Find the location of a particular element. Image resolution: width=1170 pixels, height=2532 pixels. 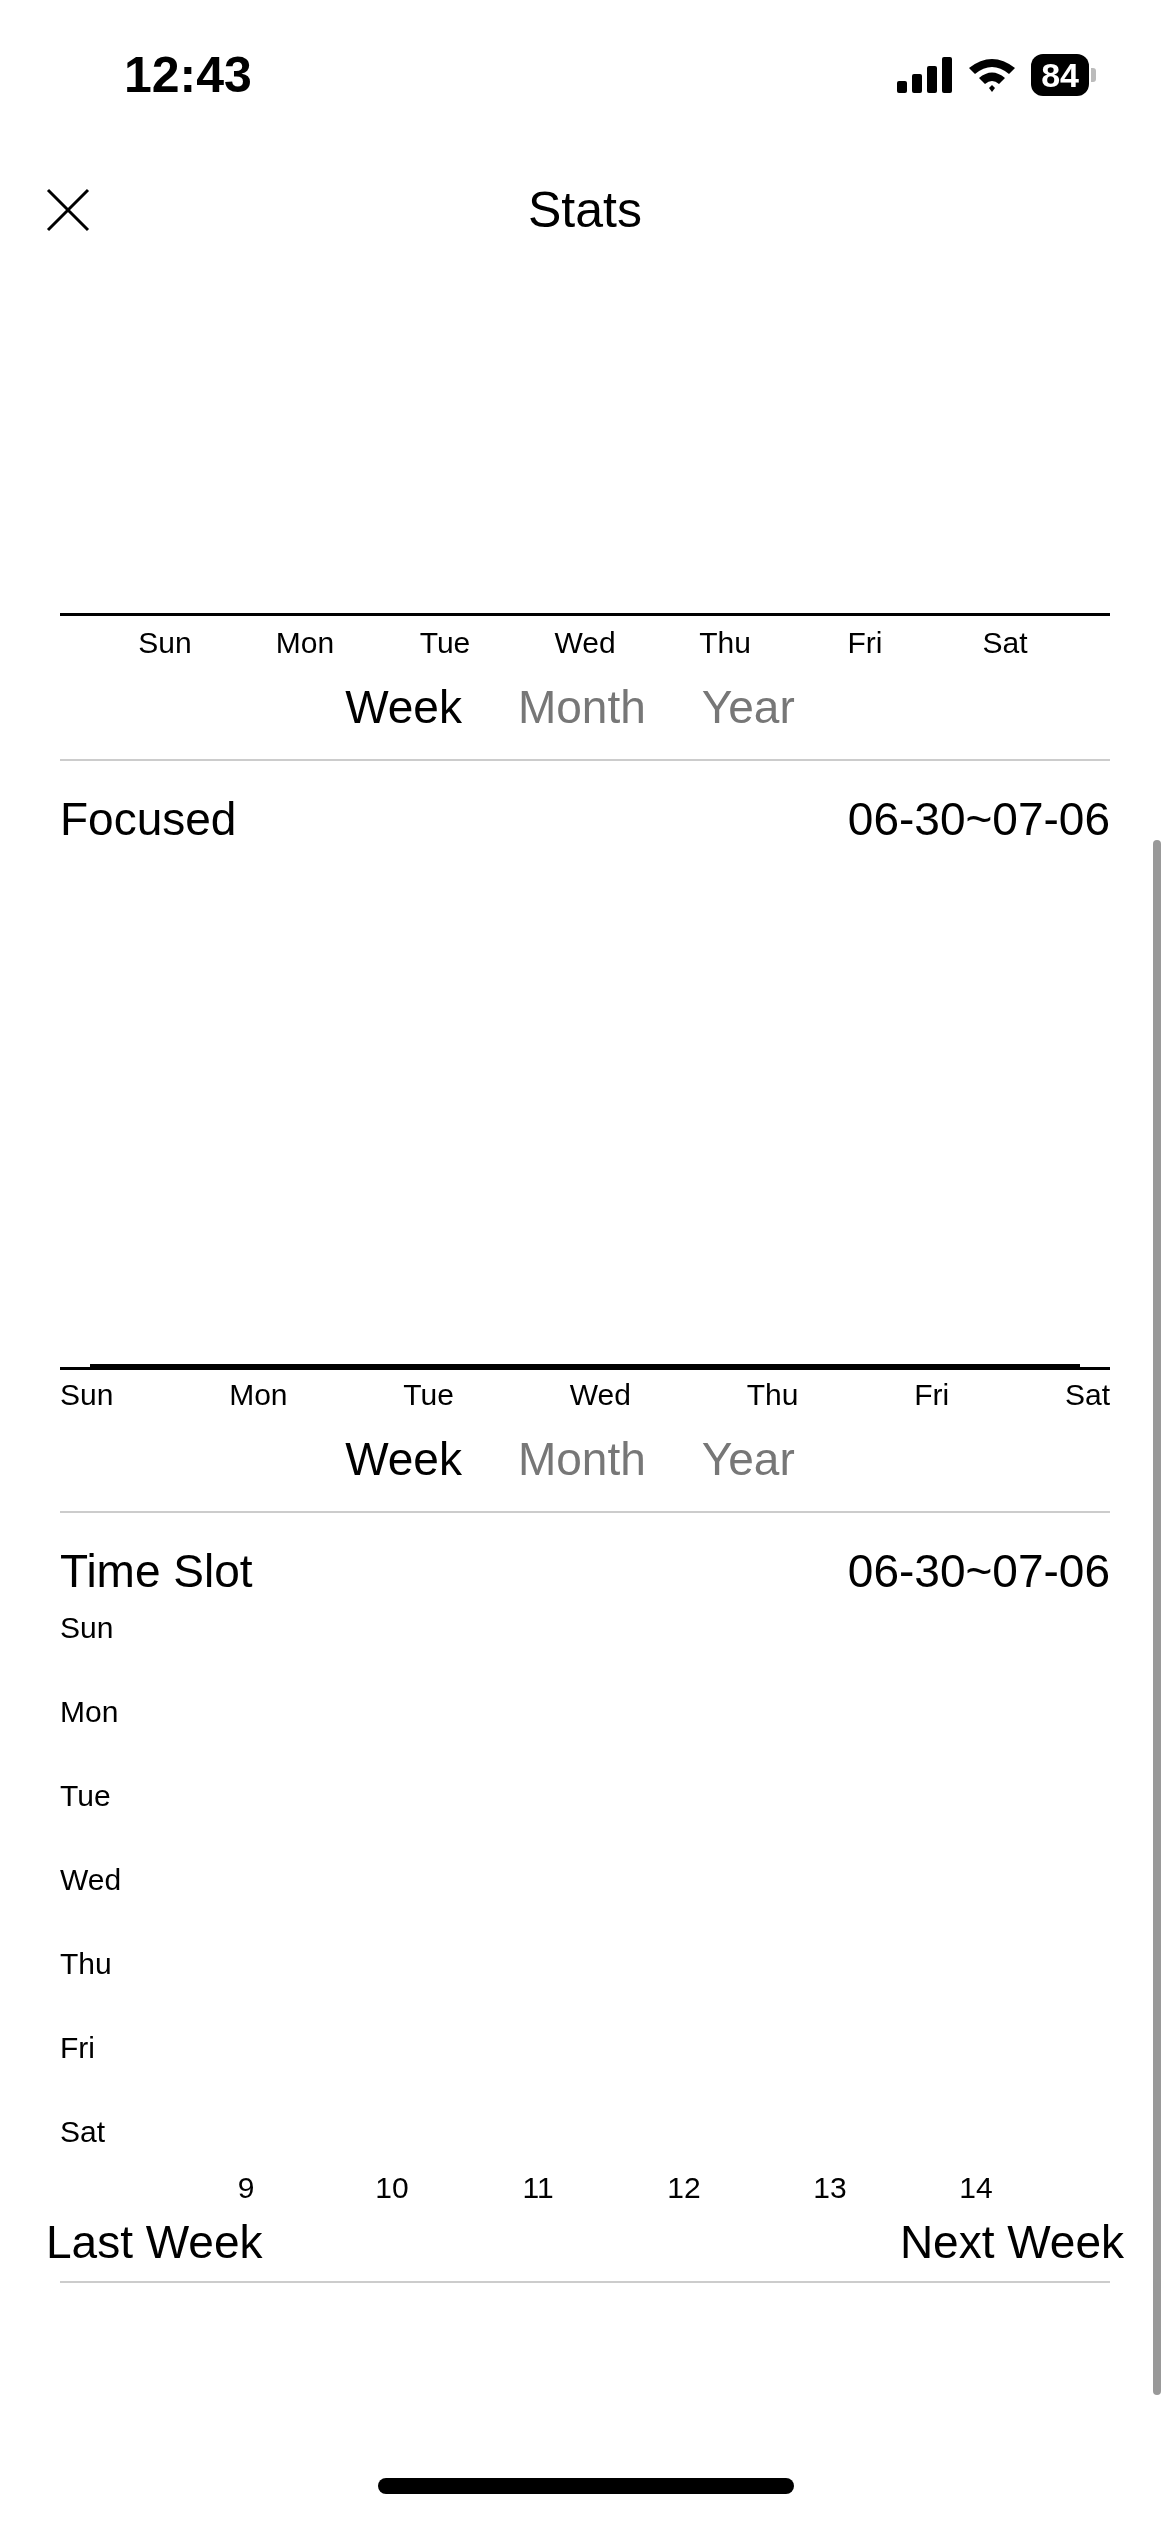

section-title: Time Slot is located at coordinates (156, 1571).